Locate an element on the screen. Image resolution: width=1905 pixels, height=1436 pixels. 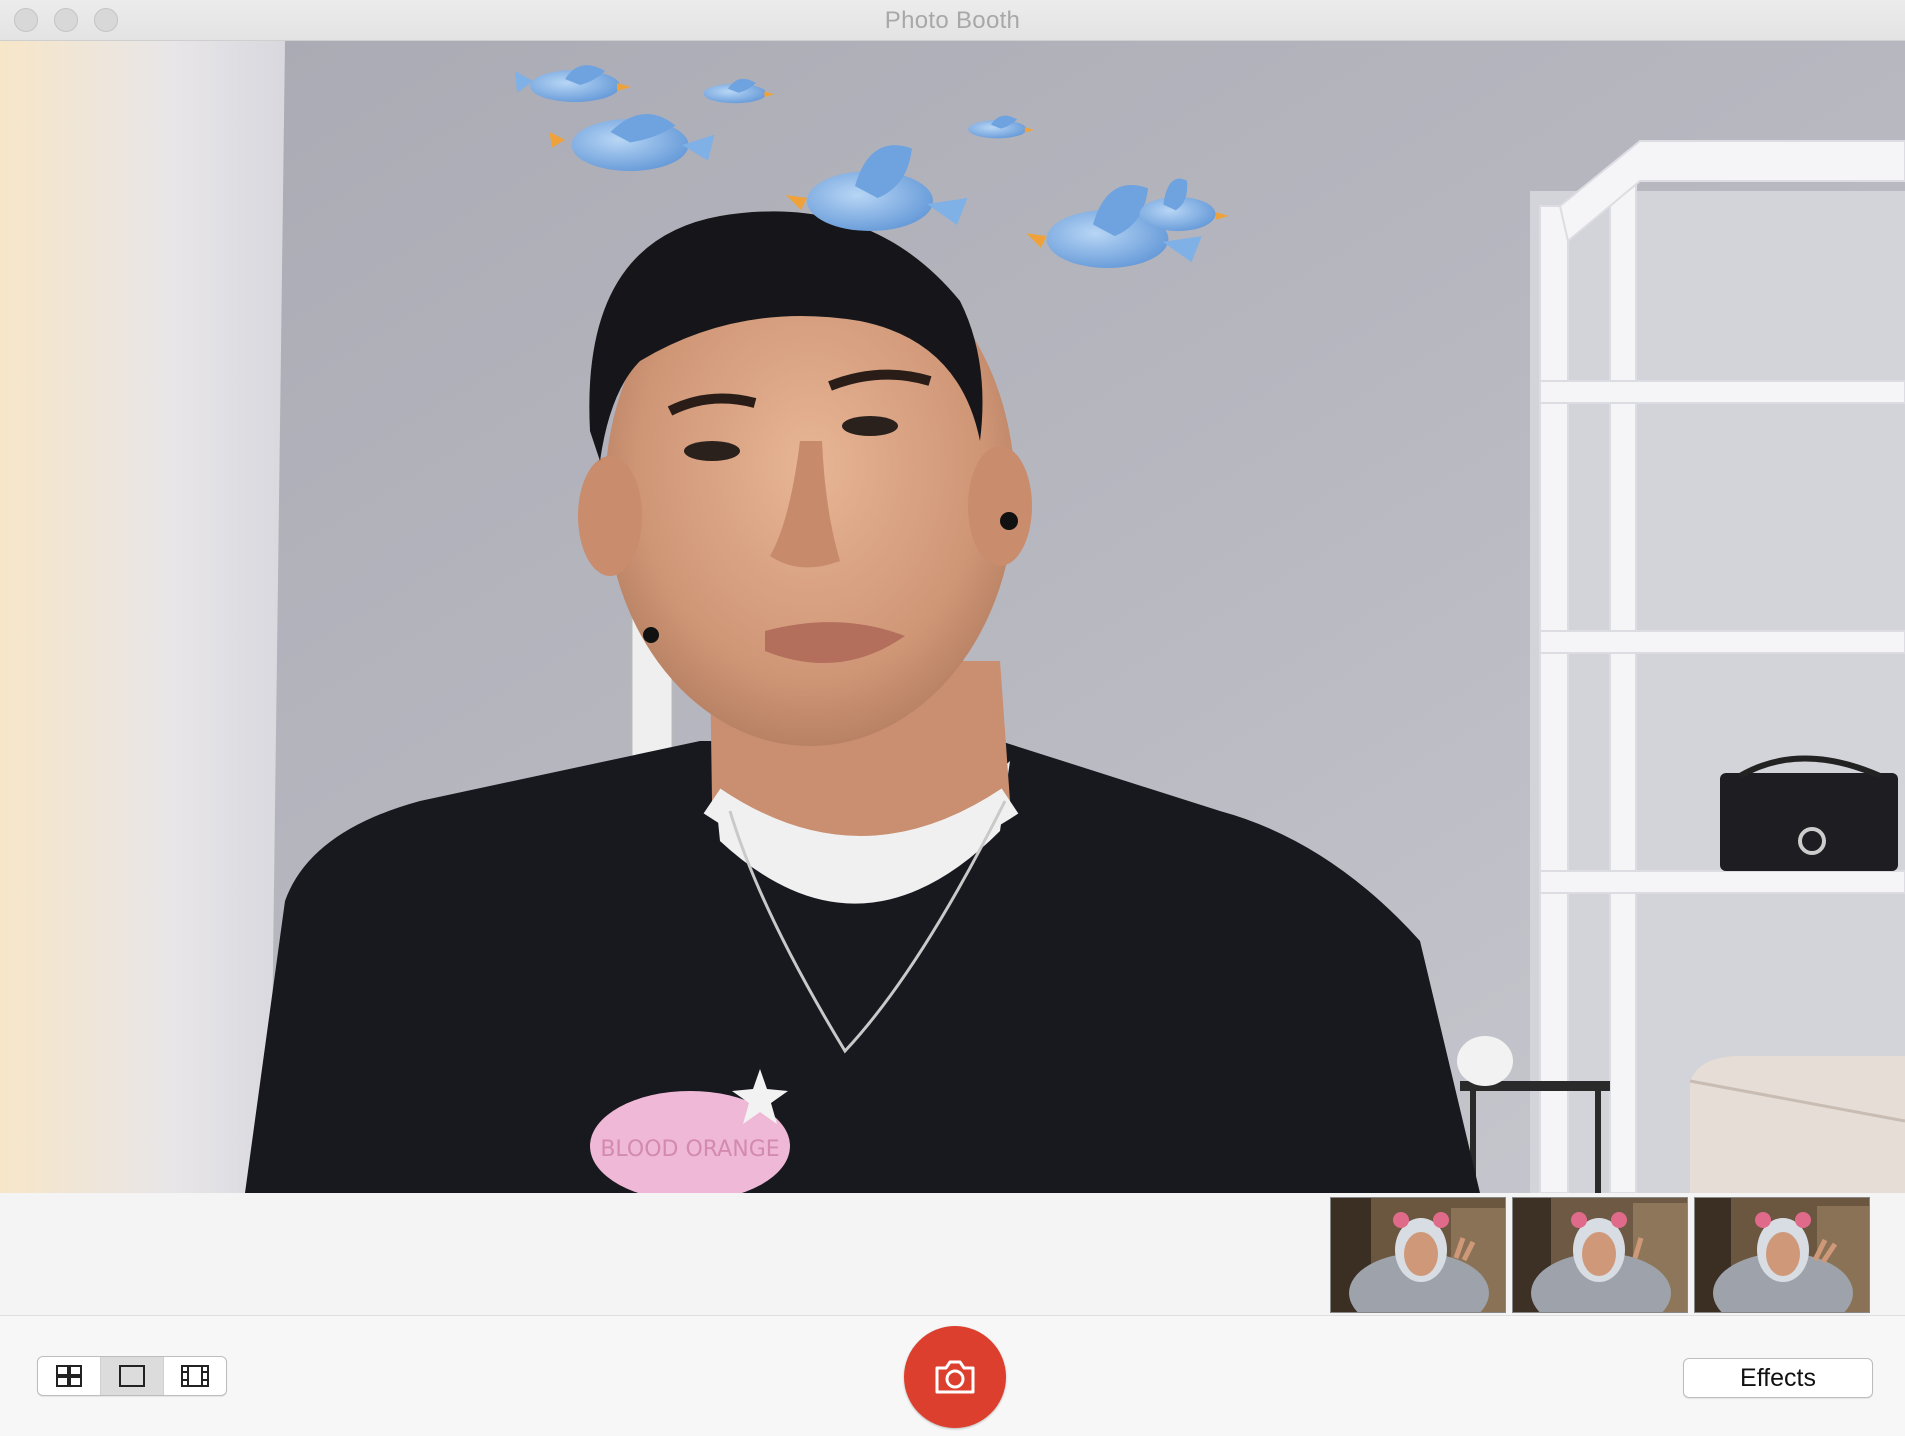
layout-mode-selector is located at coordinates (132, 1376).